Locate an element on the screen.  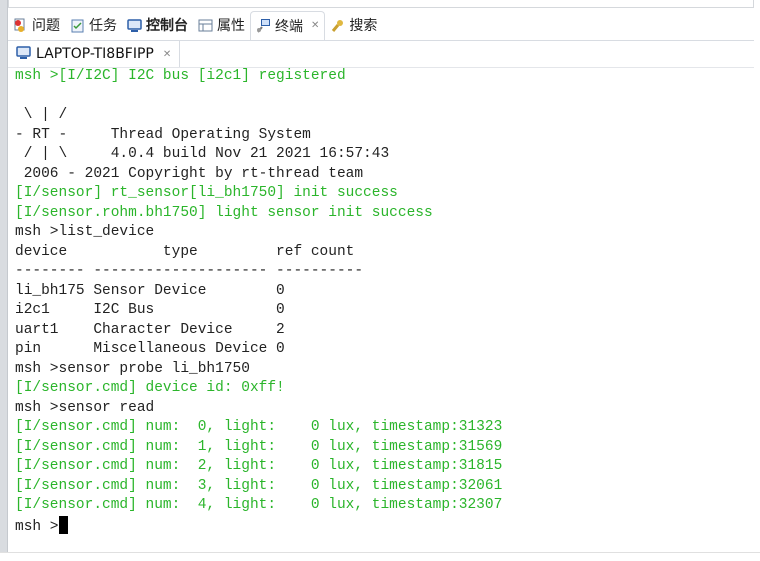
top-panel-edge is located at coordinates (381, 4).